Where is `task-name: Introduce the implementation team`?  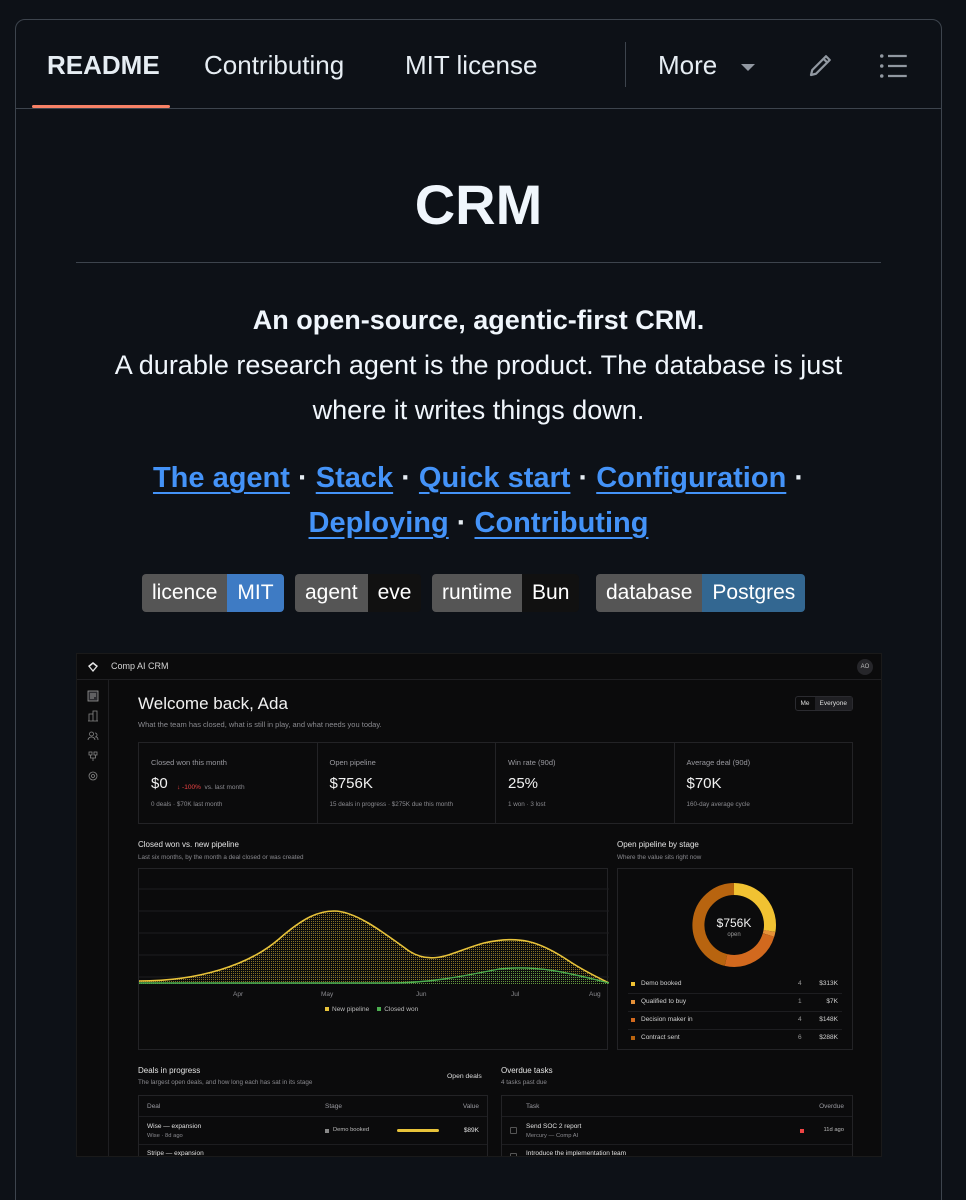
task-name: Introduce the implementation team is located at coordinates (576, 1153).